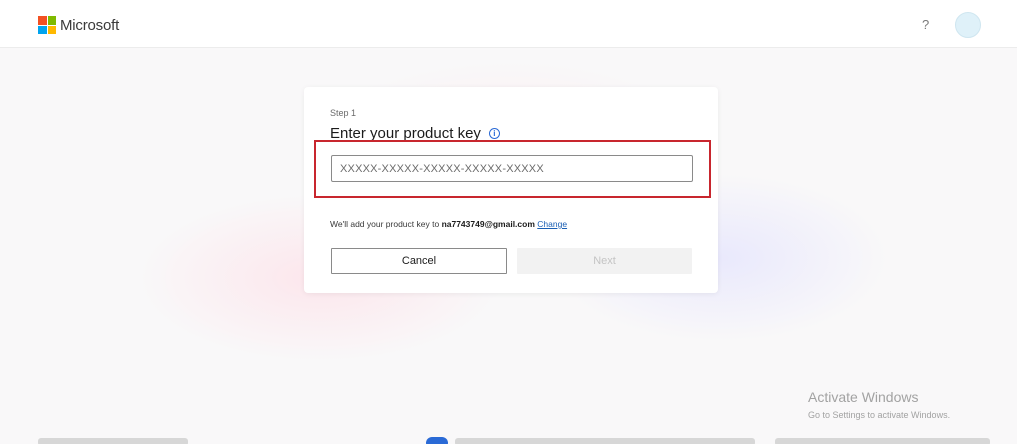  I want to click on step-label: Step 1, so click(343, 113).